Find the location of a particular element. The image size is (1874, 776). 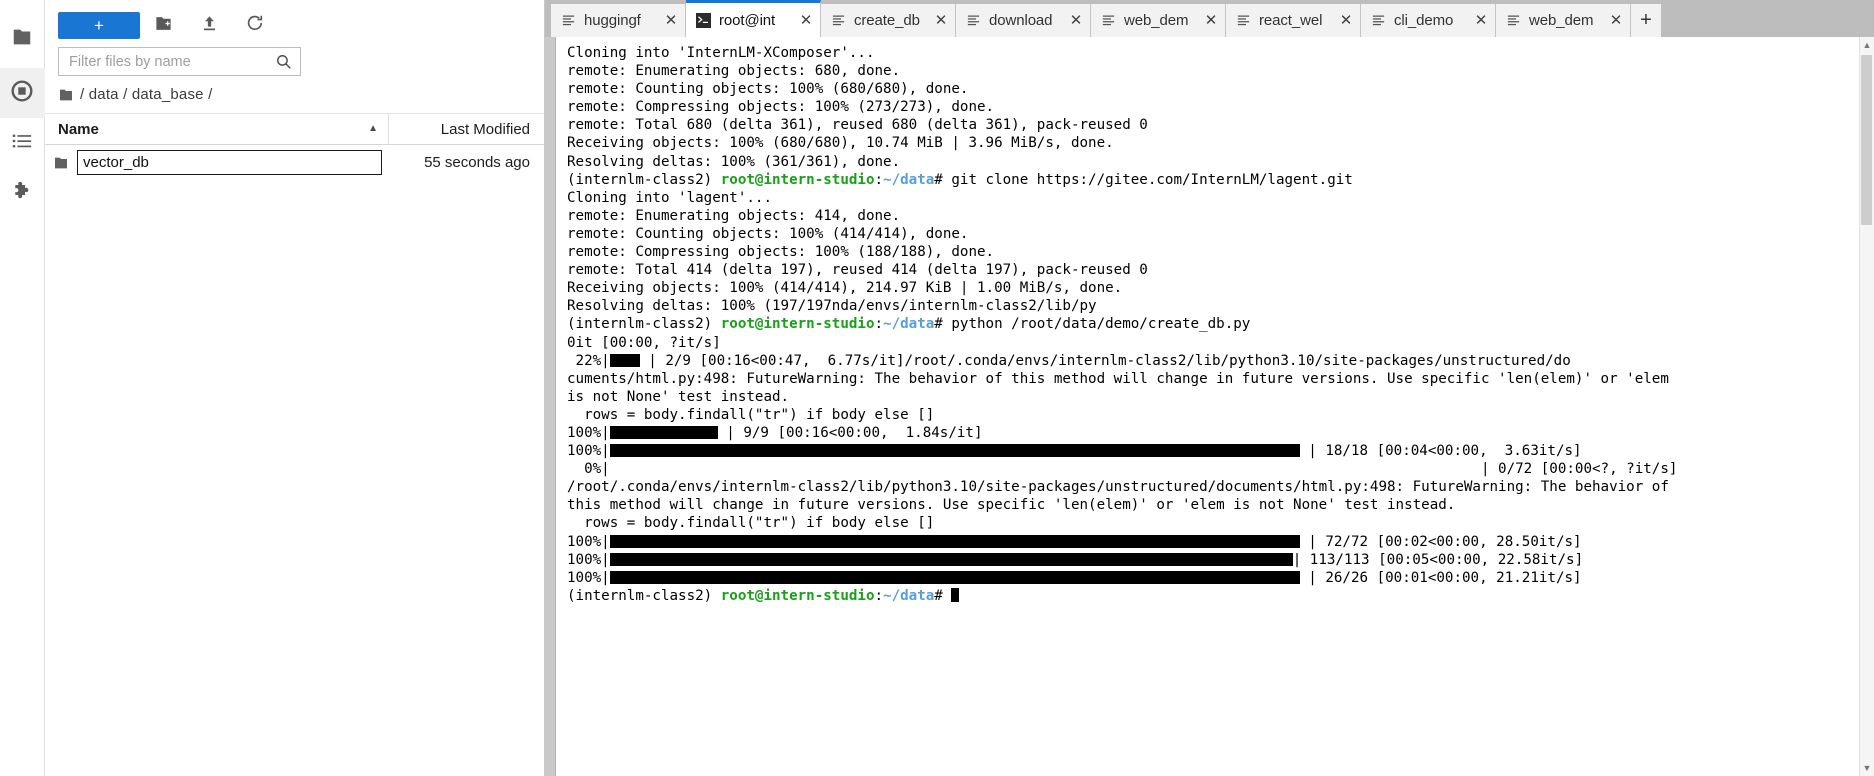

prompt-env: (internlm-class2) is located at coordinates (644, 595).